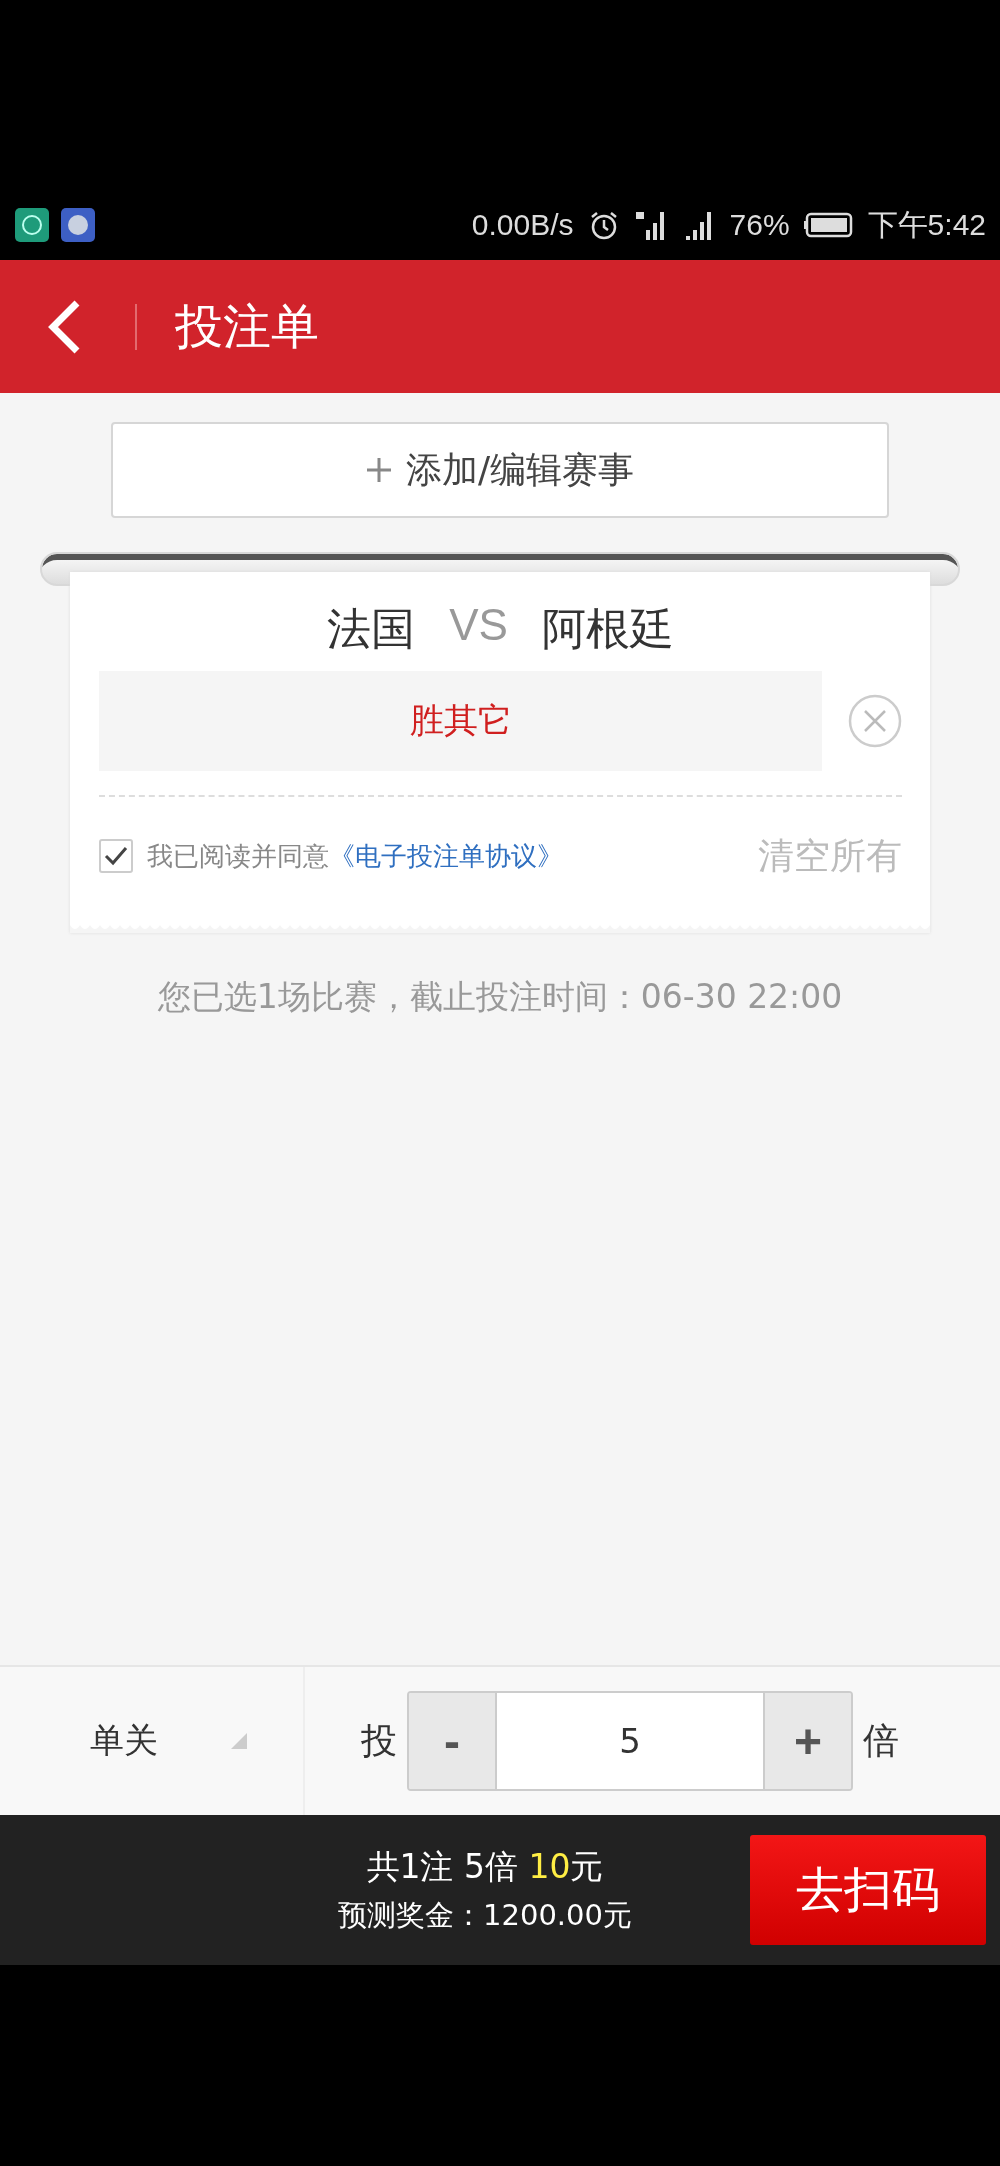 This screenshot has height=2166, width=1000. I want to click on clock-time: 下午5:42, so click(926, 224).